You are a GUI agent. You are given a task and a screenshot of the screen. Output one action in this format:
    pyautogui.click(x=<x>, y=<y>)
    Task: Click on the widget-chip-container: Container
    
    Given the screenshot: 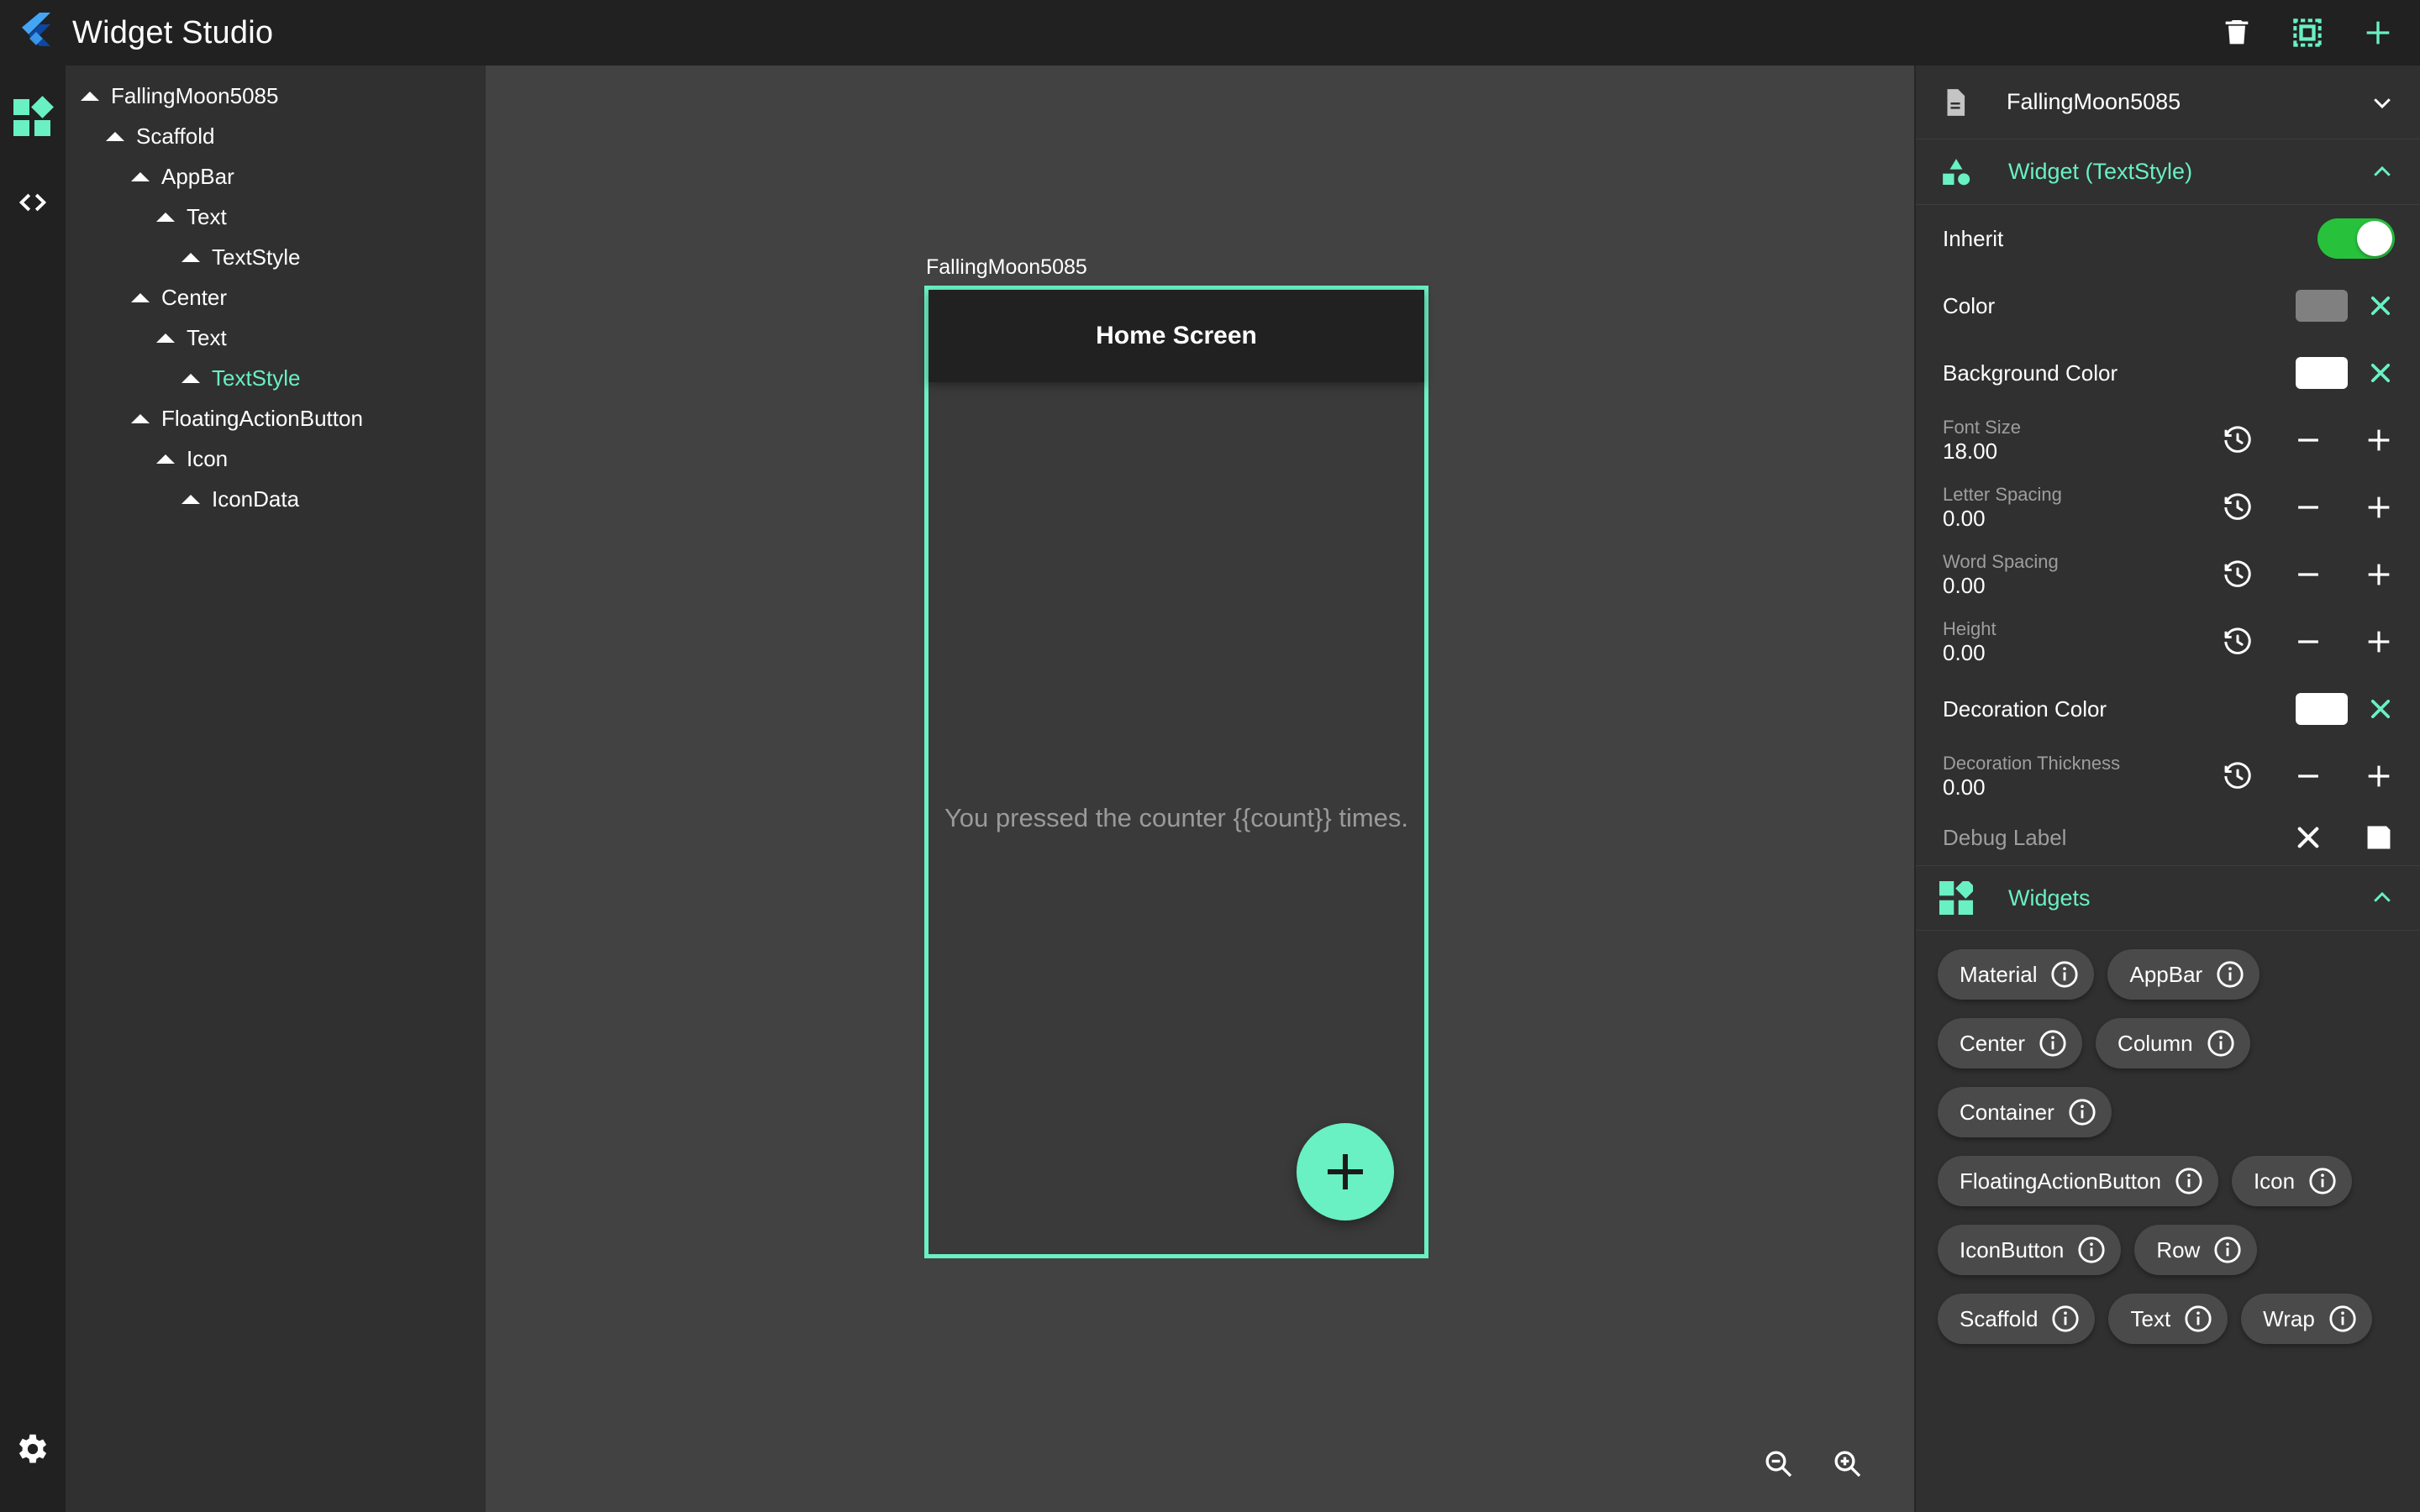 What is the action you would take?
    pyautogui.click(x=2025, y=1112)
    